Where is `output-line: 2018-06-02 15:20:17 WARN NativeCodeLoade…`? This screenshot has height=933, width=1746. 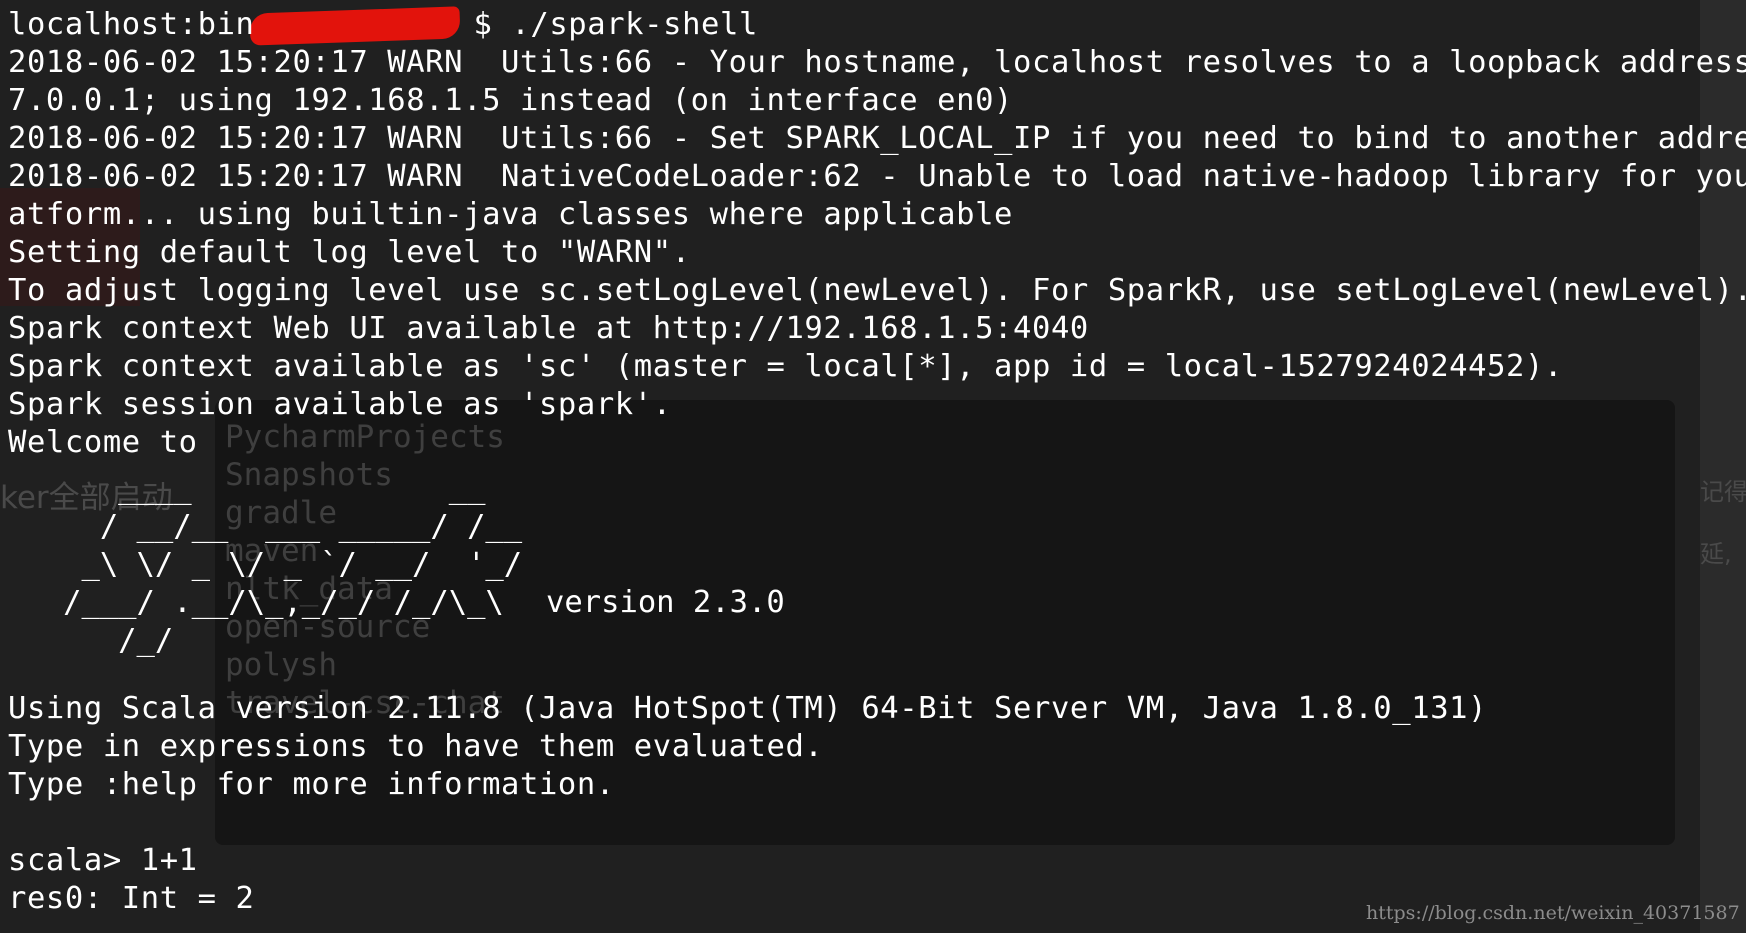
output-line: 2018-06-02 15:20:17 WARN NativeCodeLoade… is located at coordinates (877, 176).